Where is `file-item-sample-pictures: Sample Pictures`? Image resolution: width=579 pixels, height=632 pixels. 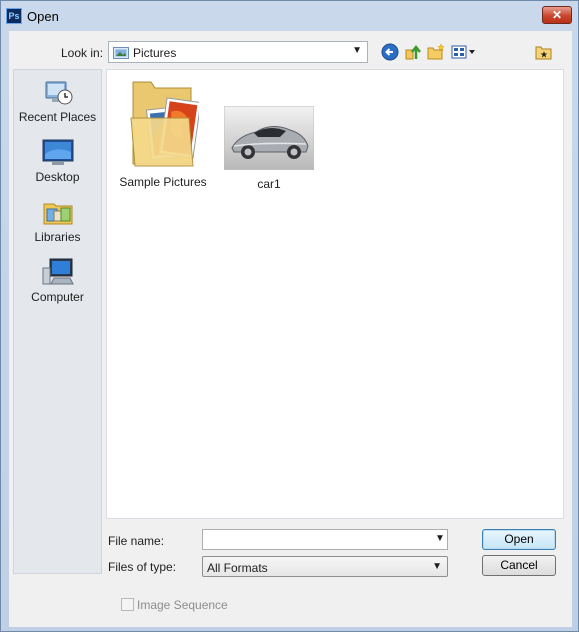 file-item-sample-pictures: Sample Pictures is located at coordinates (163, 133).